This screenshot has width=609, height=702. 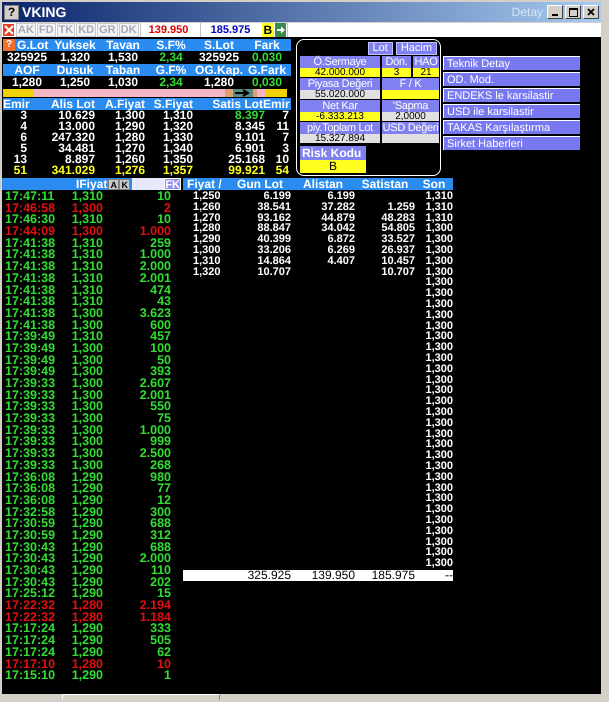 What do you see at coordinates (511, 143) in the screenshot?
I see `menu-button: Sirket Haberleri` at bounding box center [511, 143].